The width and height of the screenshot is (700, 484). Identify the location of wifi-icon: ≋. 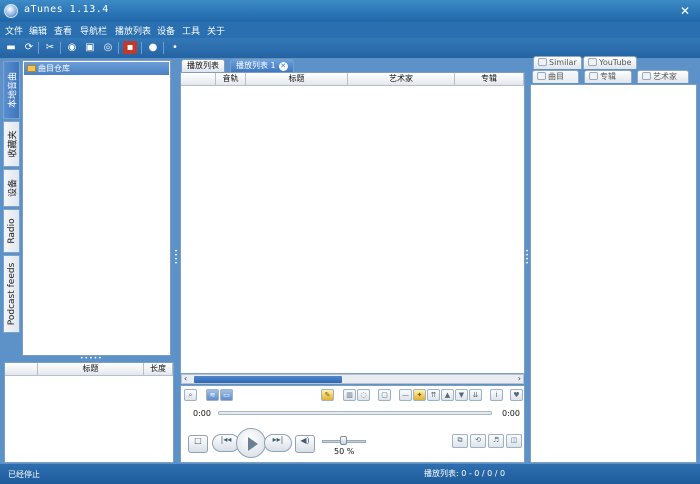
(212, 395).